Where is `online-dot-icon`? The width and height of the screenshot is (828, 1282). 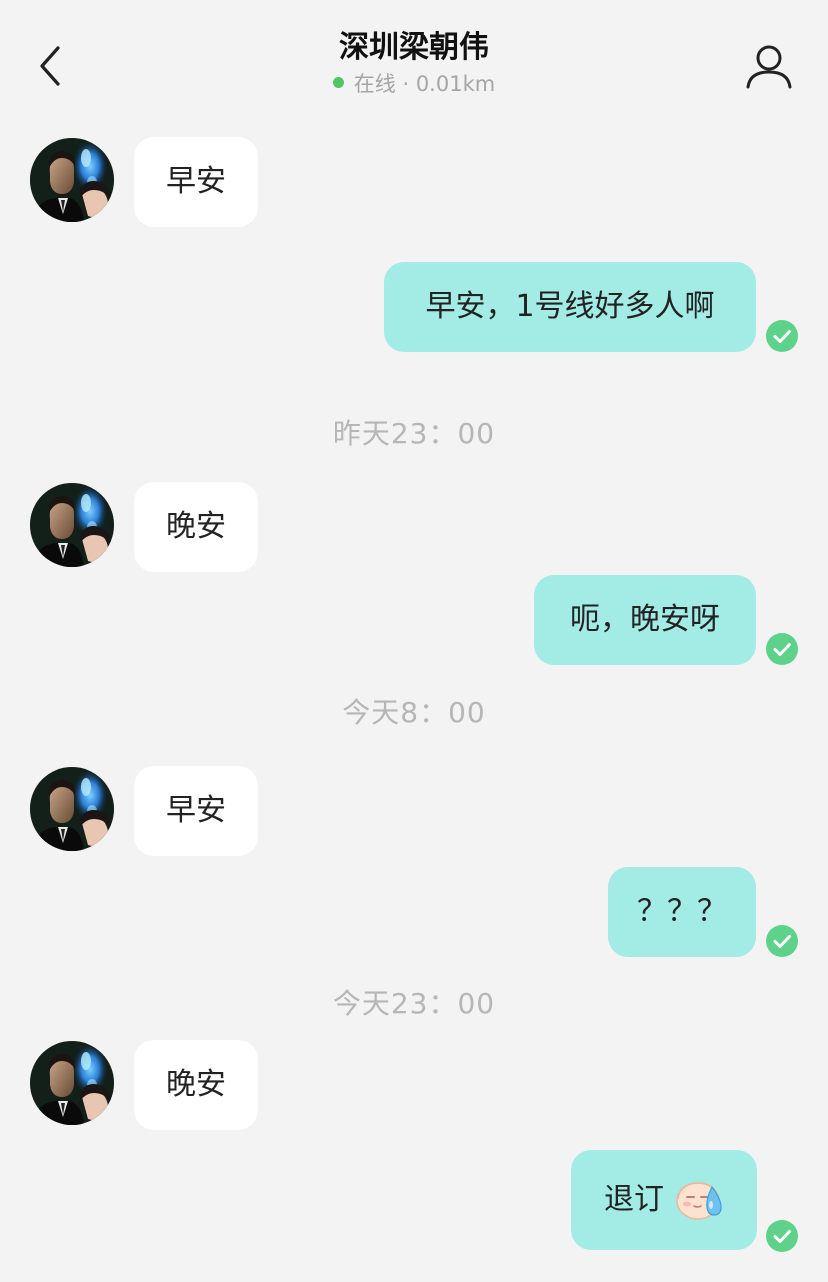 online-dot-icon is located at coordinates (338, 82).